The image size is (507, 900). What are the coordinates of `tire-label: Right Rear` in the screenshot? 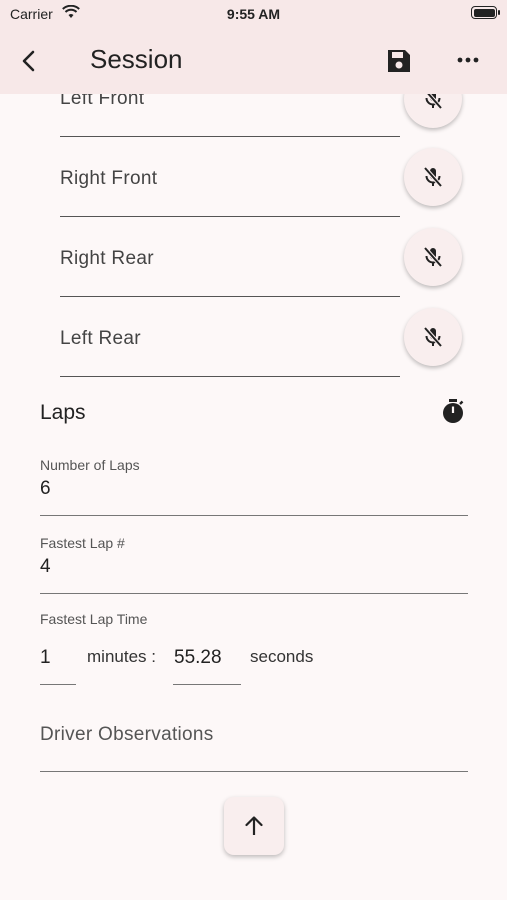 It's located at (107, 258).